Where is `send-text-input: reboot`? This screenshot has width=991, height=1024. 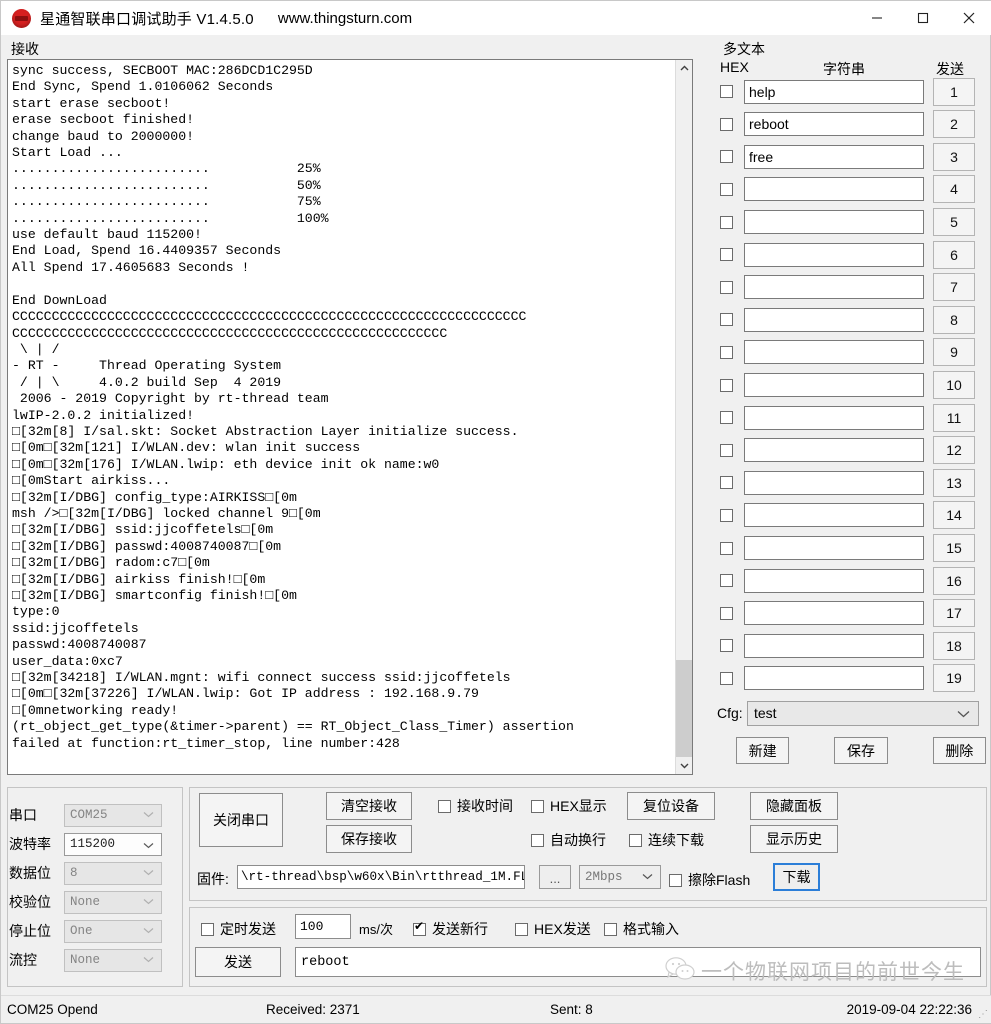 send-text-input: reboot is located at coordinates (638, 962).